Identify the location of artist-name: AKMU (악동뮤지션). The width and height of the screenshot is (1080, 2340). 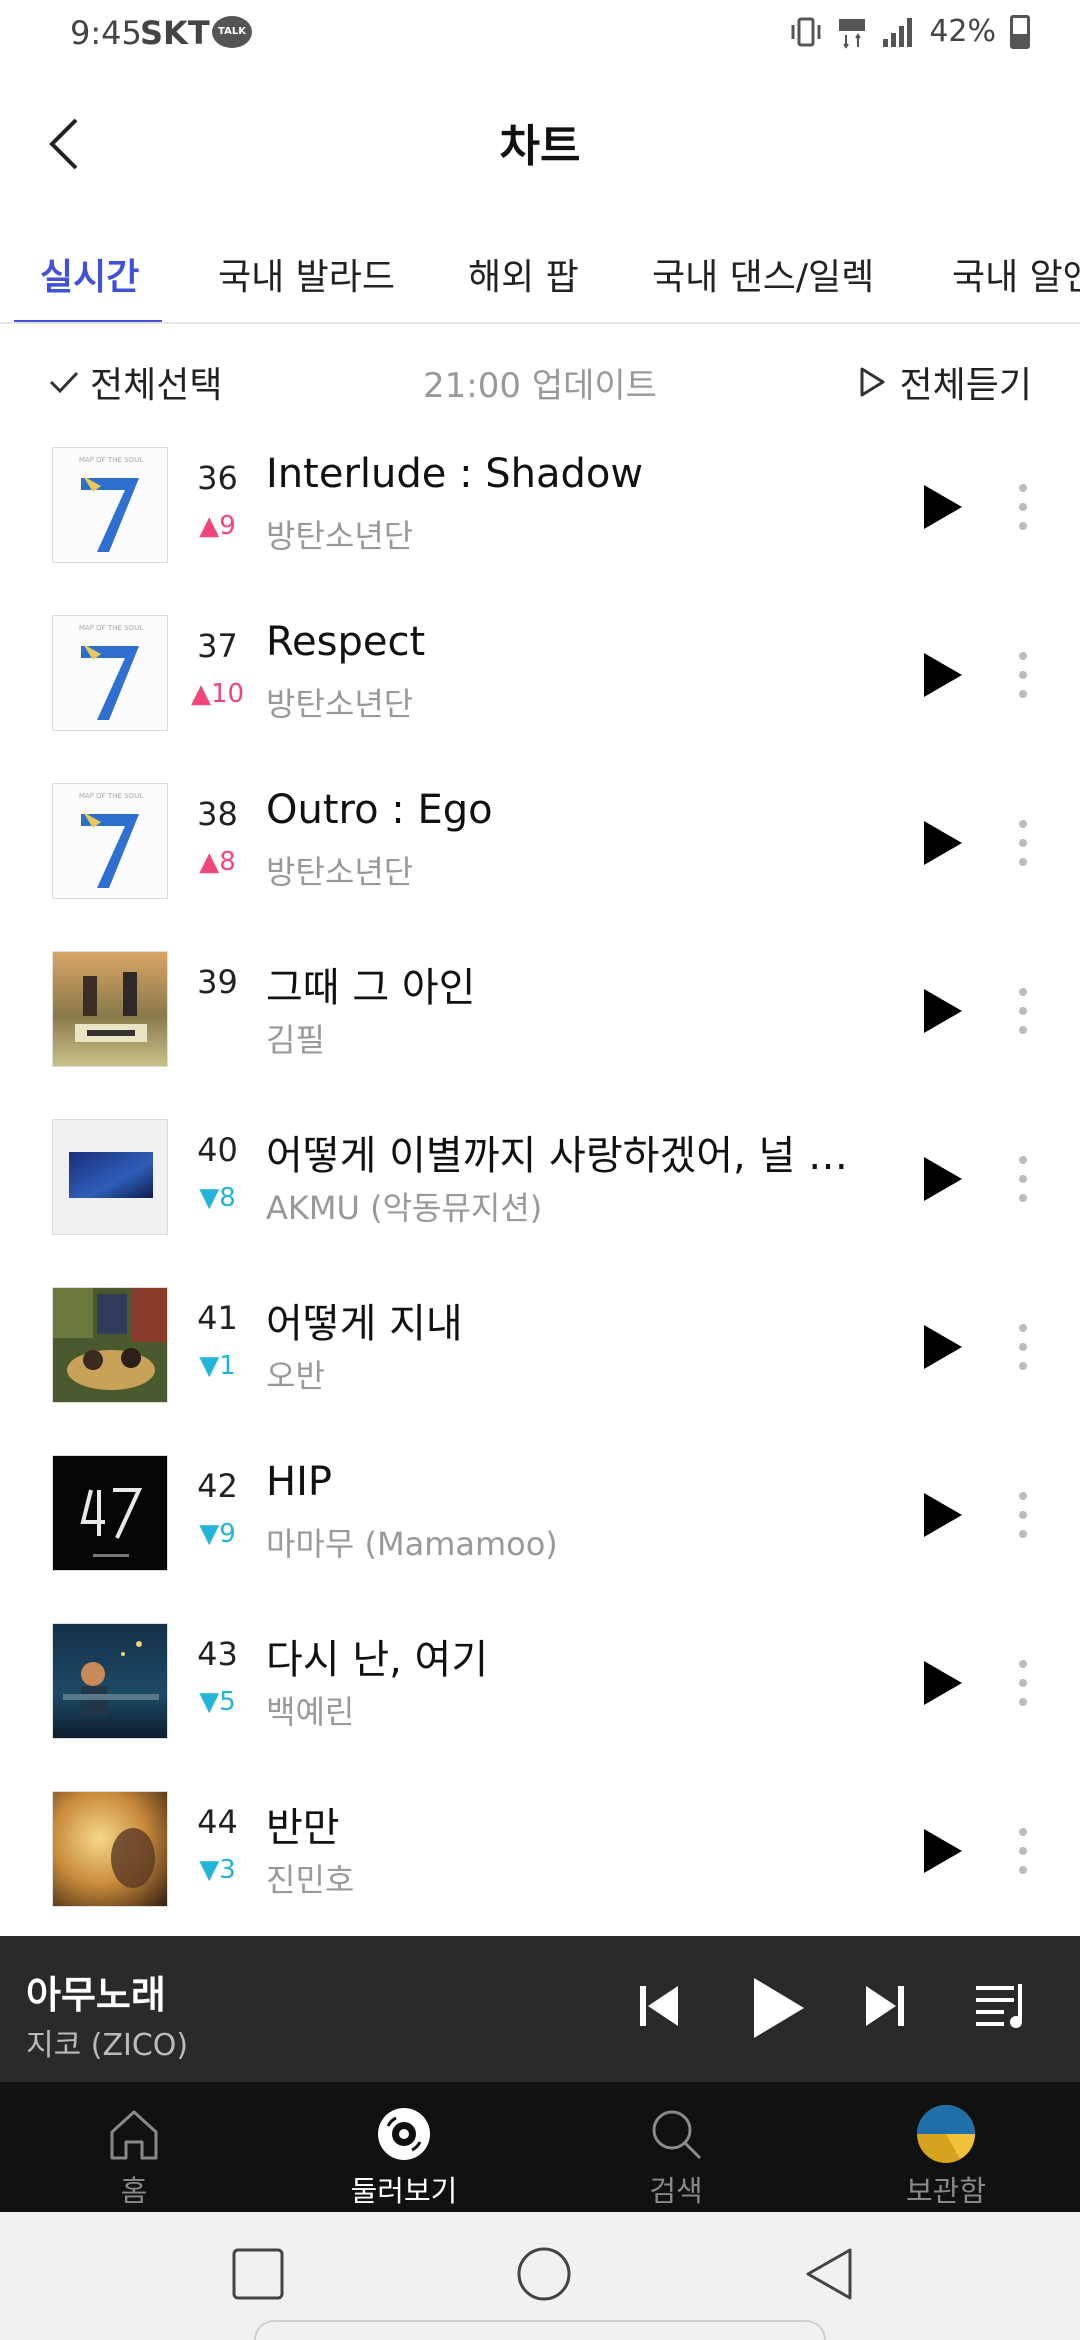
(404, 1206).